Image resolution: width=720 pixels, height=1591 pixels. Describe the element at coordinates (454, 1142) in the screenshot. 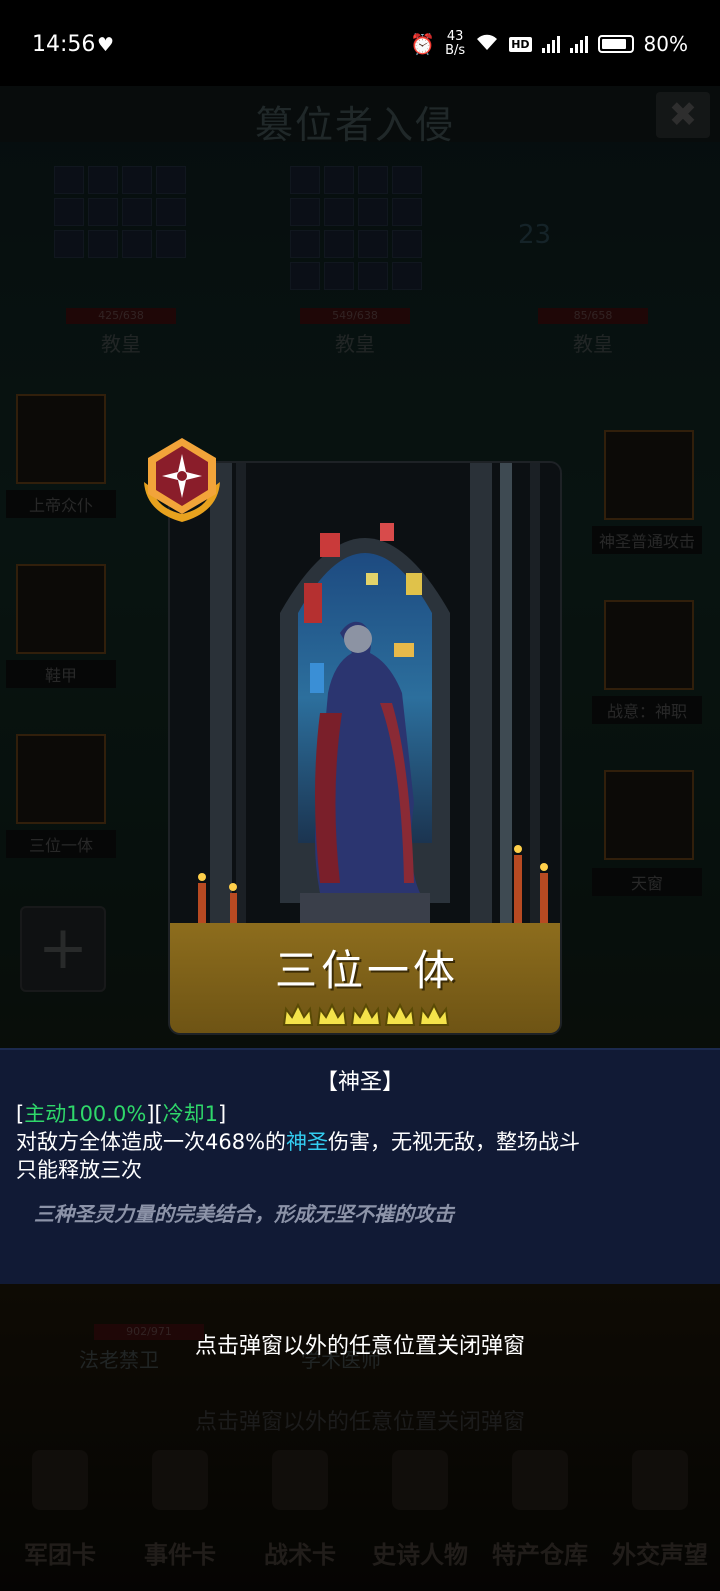

I see `effect-text: 伤害，无视无敌，整场战斗` at that location.